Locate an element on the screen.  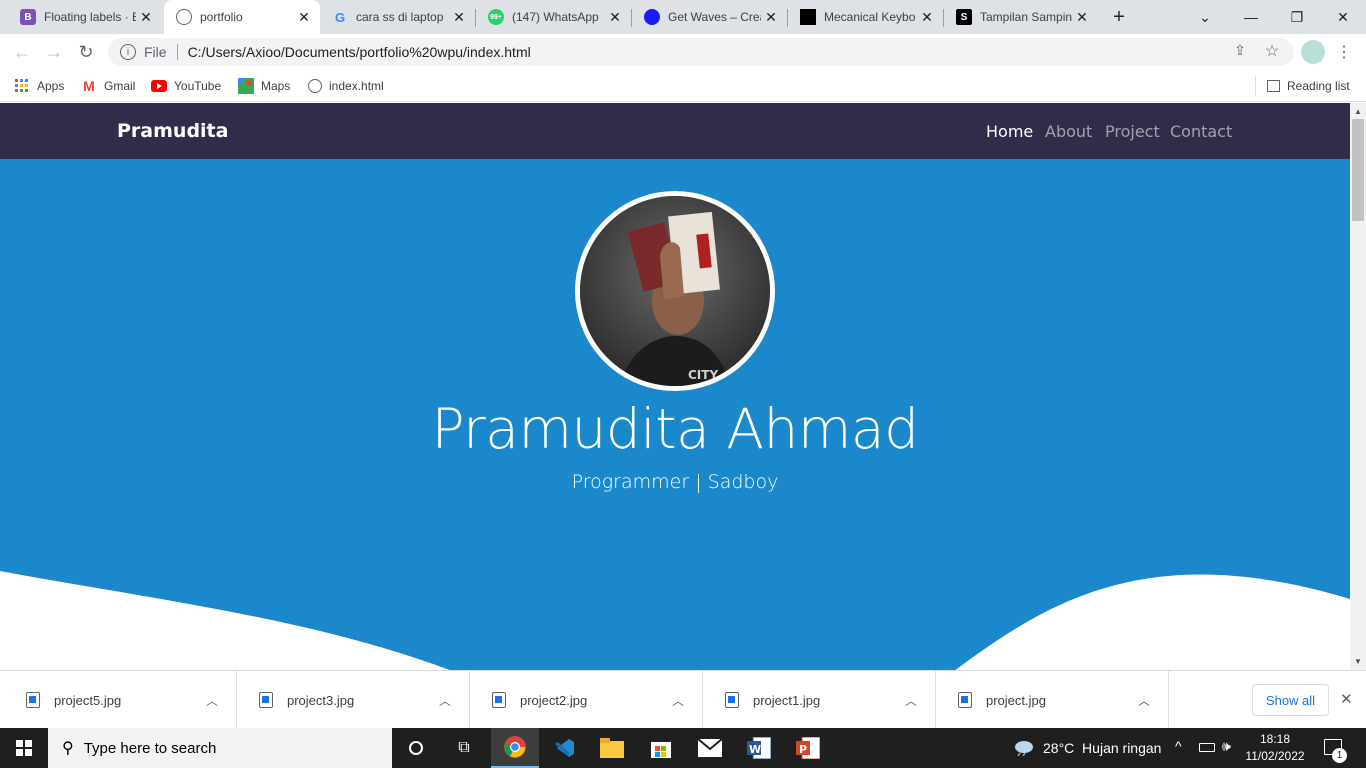
tab-google-search: G cara ss di laptop ✕ is located at coordinates (397, 17).